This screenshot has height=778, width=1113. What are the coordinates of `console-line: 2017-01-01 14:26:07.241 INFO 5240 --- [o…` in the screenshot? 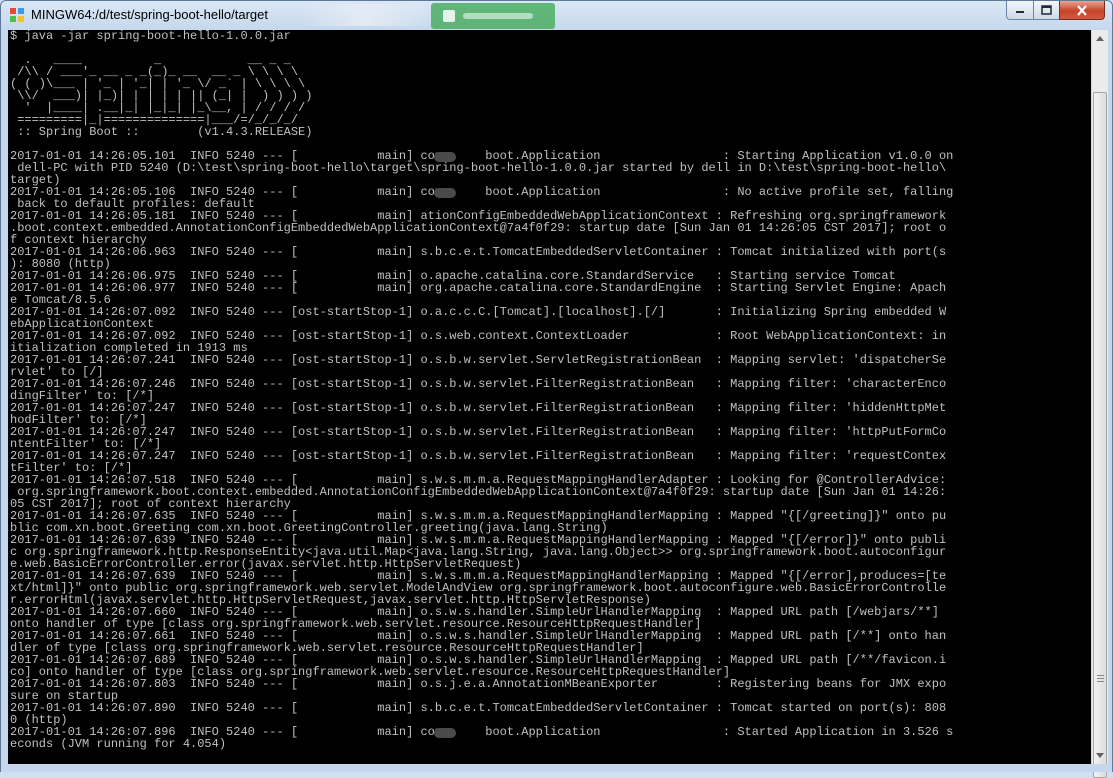 It's located at (478, 360).